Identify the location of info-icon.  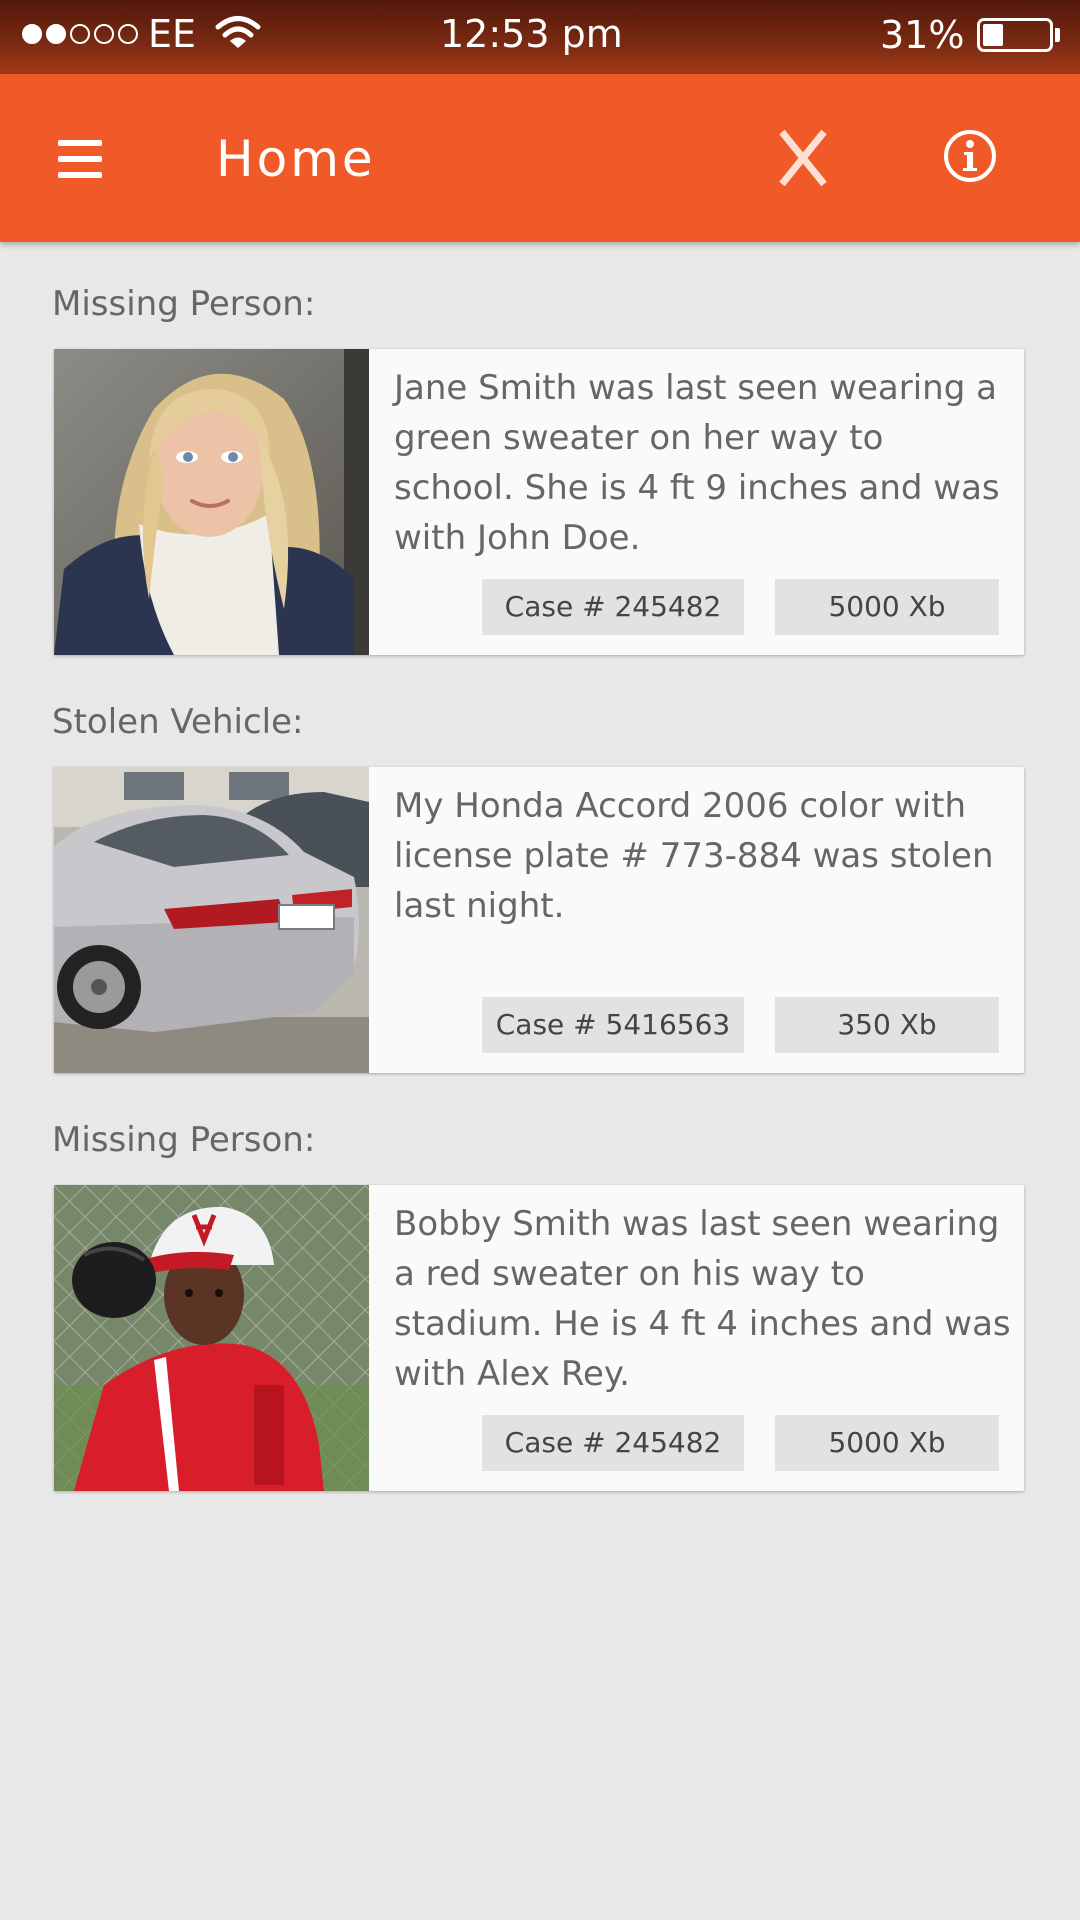
(970, 156).